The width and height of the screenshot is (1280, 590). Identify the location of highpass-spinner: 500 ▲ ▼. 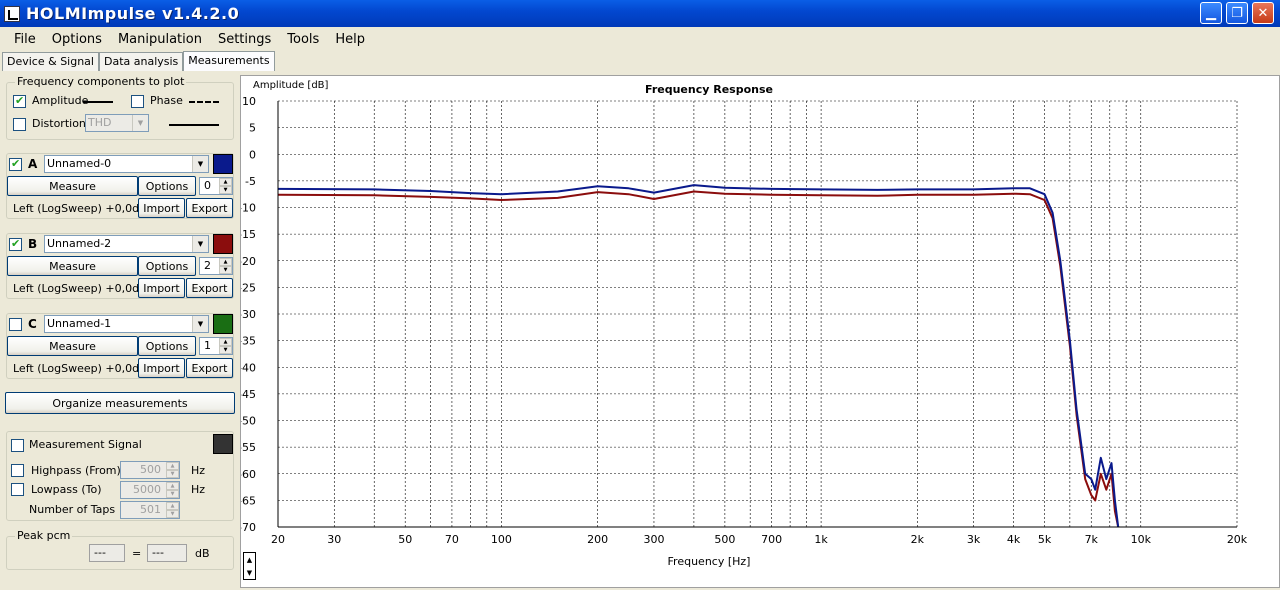
(150, 470).